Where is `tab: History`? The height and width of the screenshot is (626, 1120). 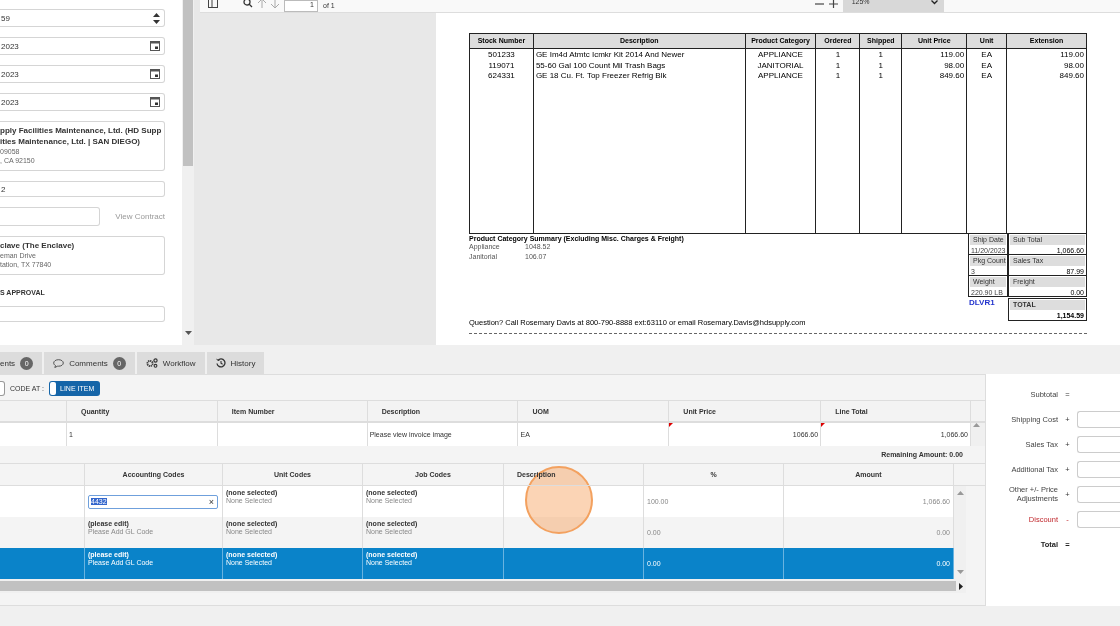
tab: History is located at coordinates (235, 363).